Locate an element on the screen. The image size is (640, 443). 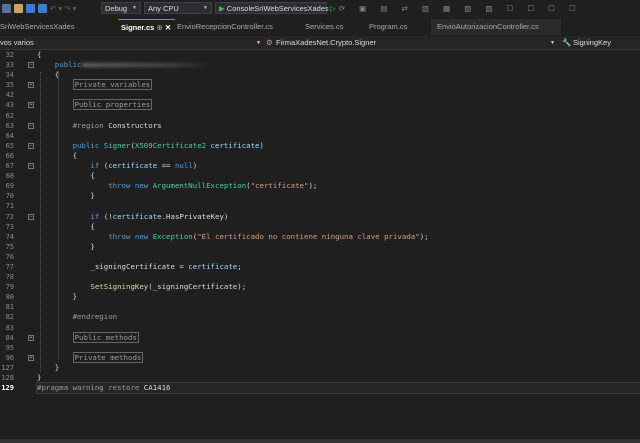
code-line: Private methods is located at coordinates (338, 357).